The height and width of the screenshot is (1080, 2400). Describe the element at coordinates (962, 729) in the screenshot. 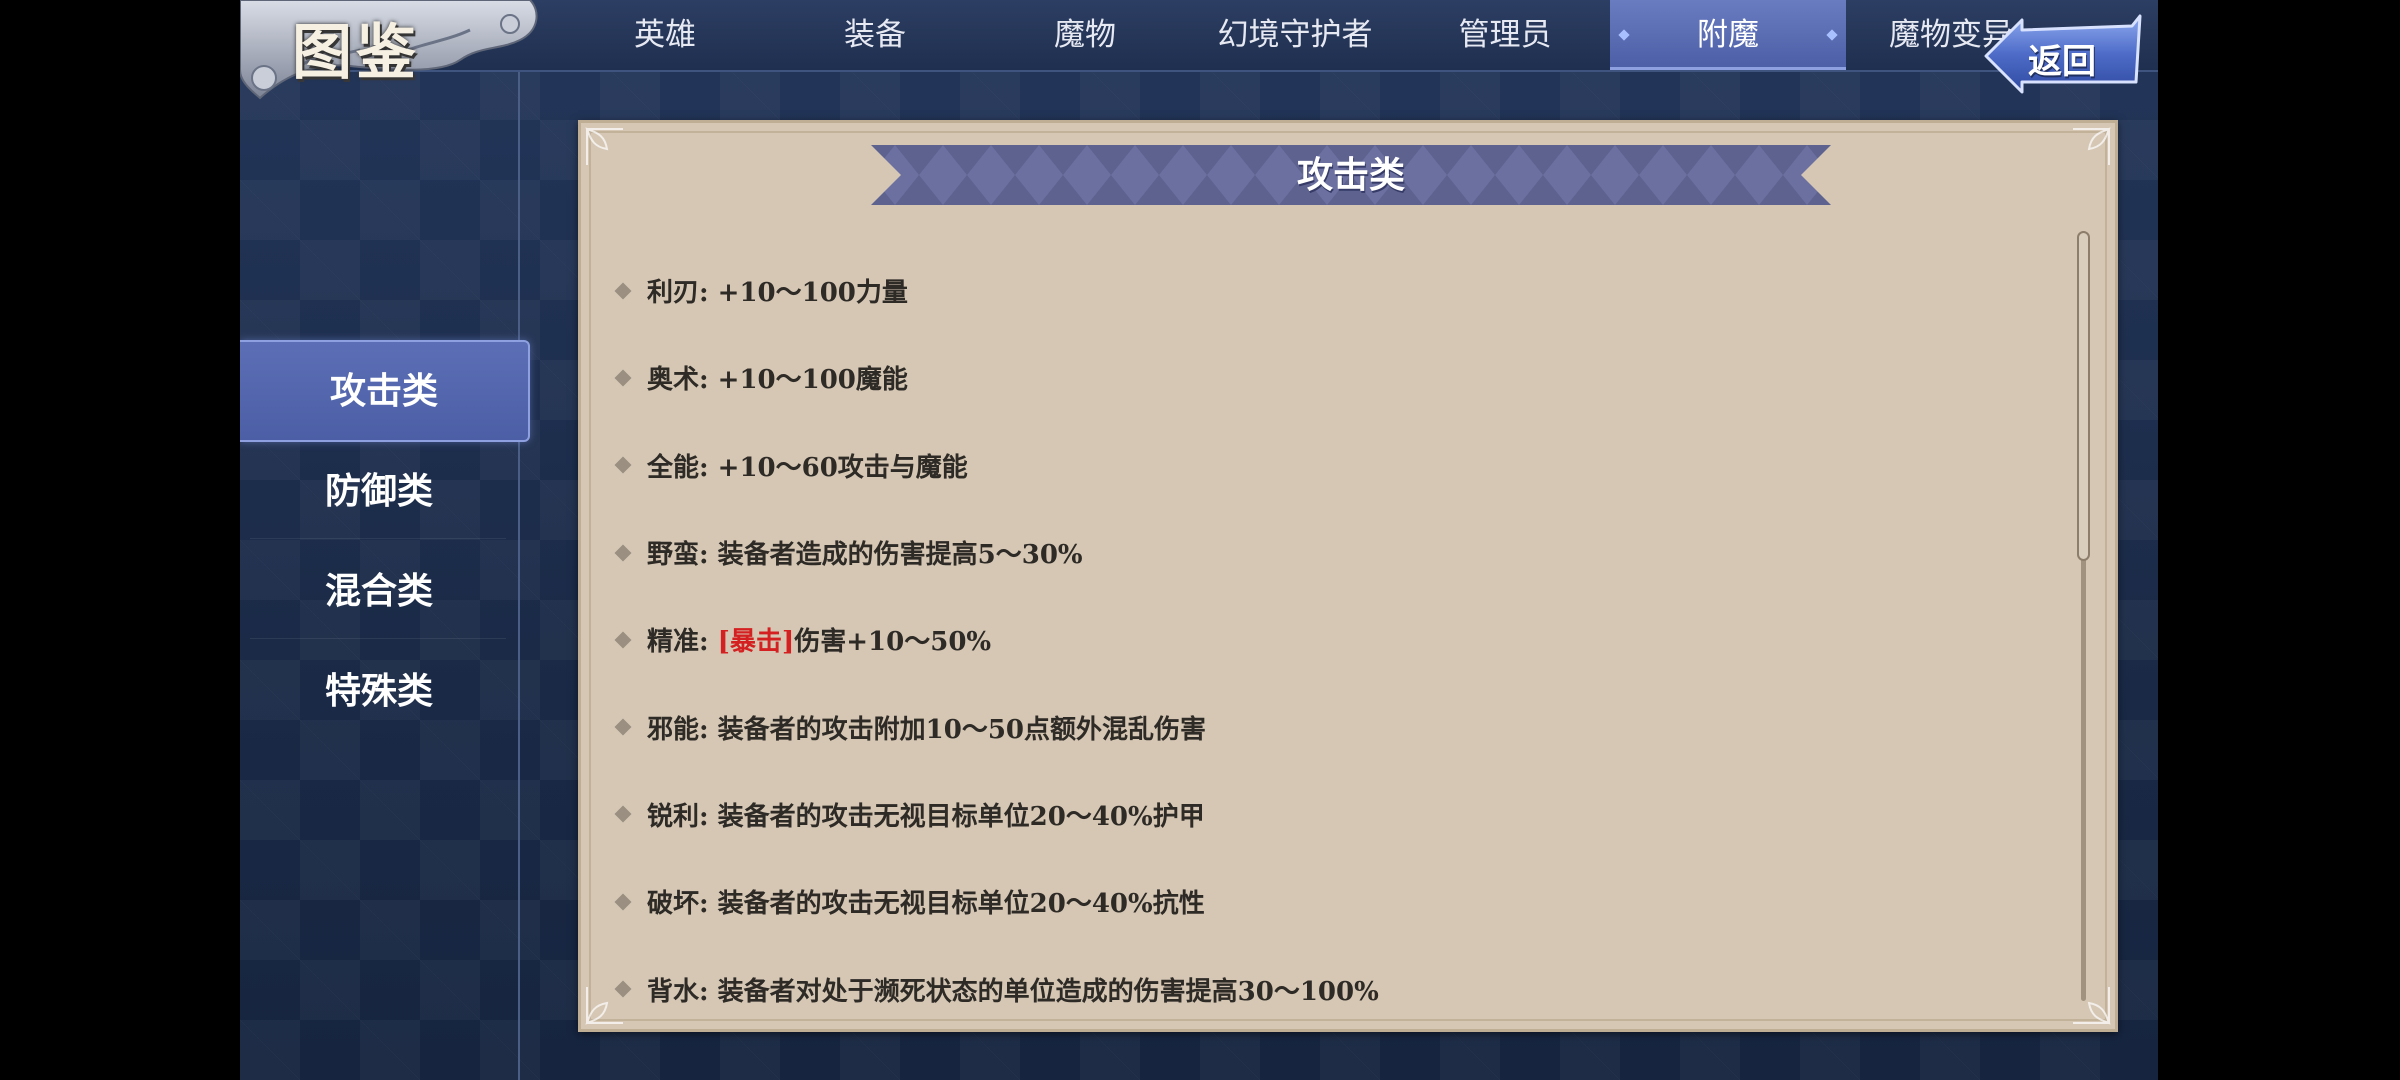

I see `enchant-description: 装备者的攻击附加10～50点额外混乱伤害` at that location.